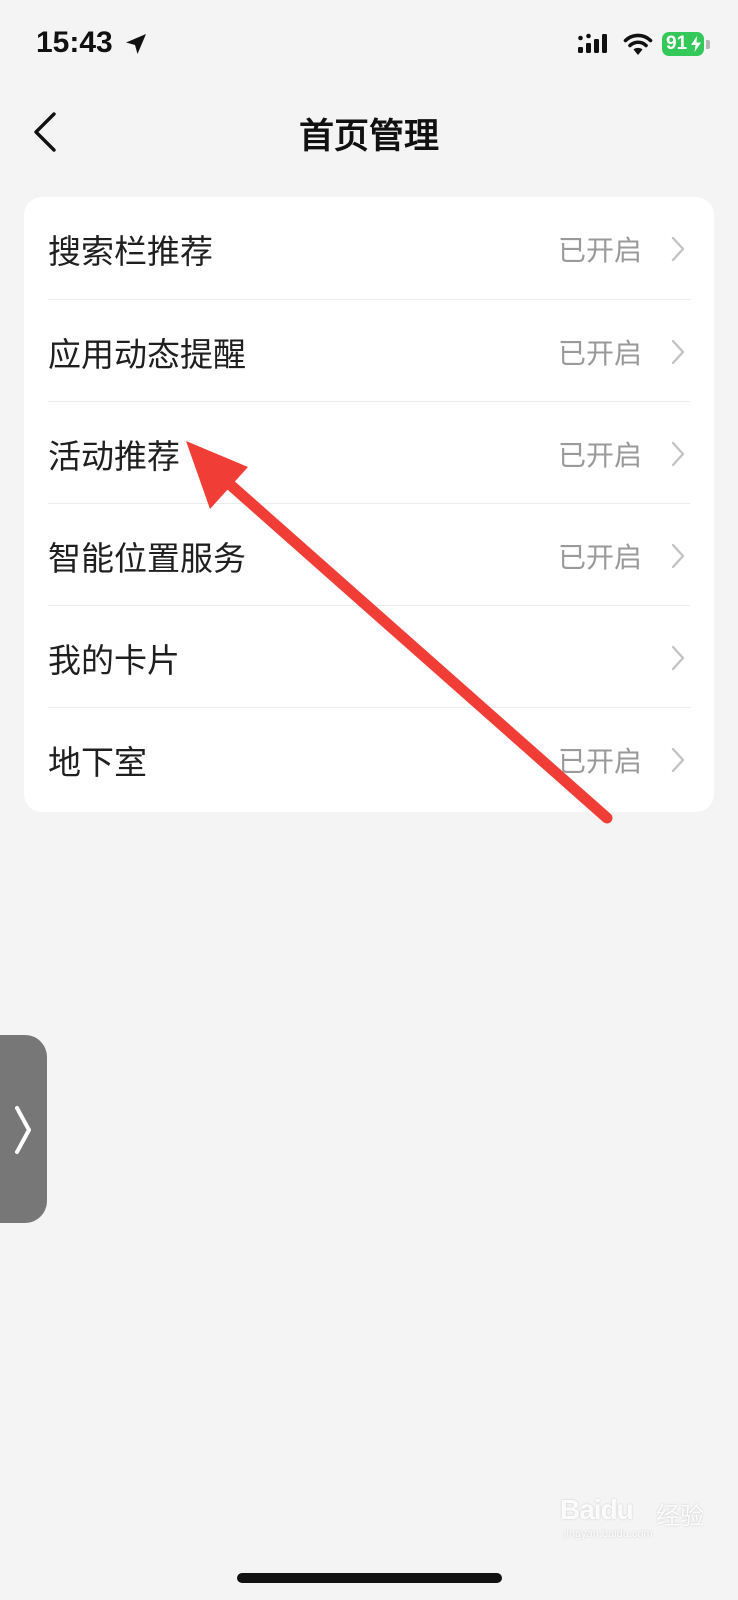  What do you see at coordinates (635, 1518) in the screenshot?
I see `watermark: Baidu 经验 jingyan.baidu.com` at bounding box center [635, 1518].